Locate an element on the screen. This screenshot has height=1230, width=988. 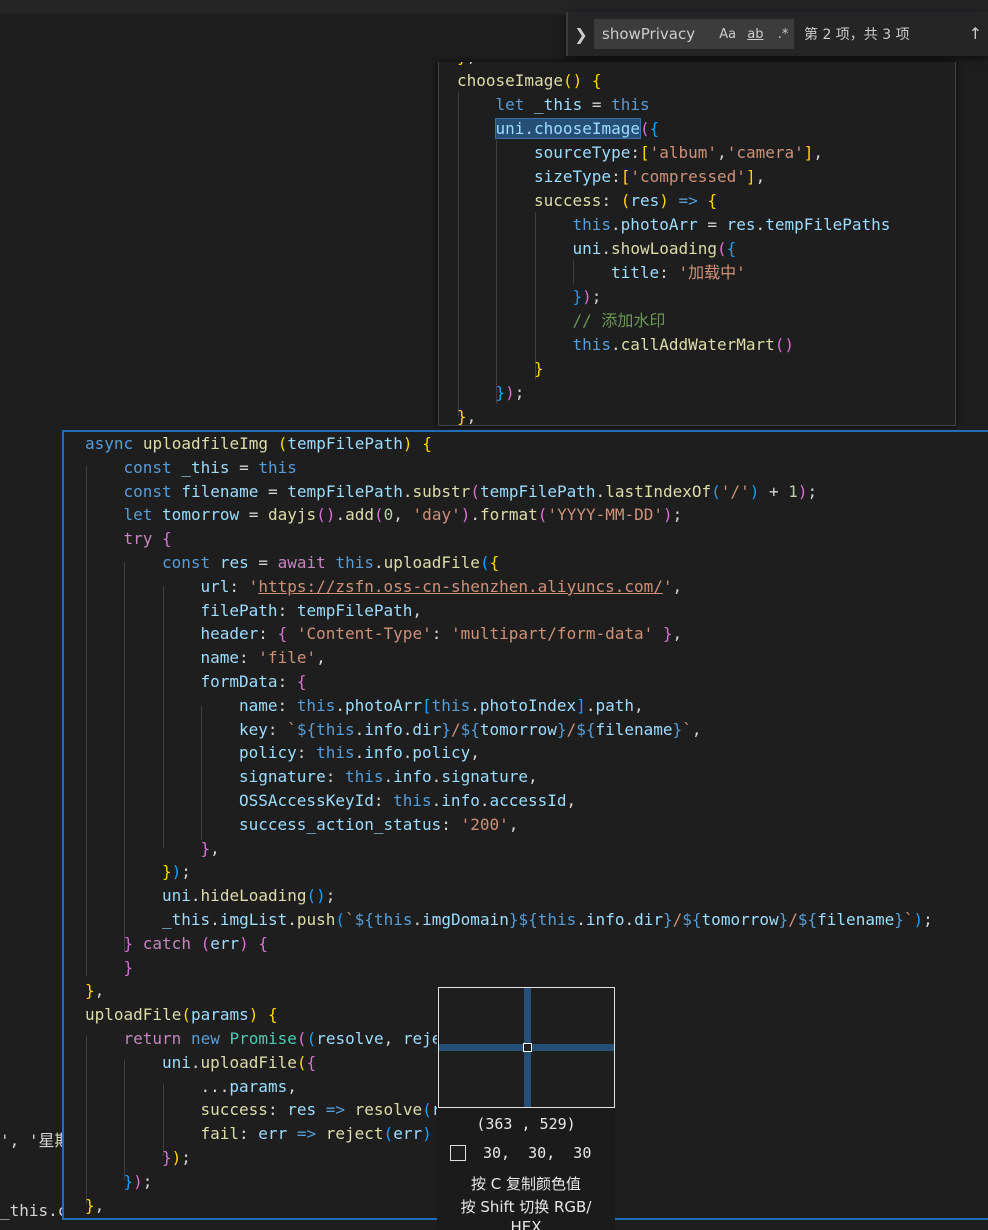
code-line: return new Promise((resolve, rejec is located at coordinates (287, 1038).